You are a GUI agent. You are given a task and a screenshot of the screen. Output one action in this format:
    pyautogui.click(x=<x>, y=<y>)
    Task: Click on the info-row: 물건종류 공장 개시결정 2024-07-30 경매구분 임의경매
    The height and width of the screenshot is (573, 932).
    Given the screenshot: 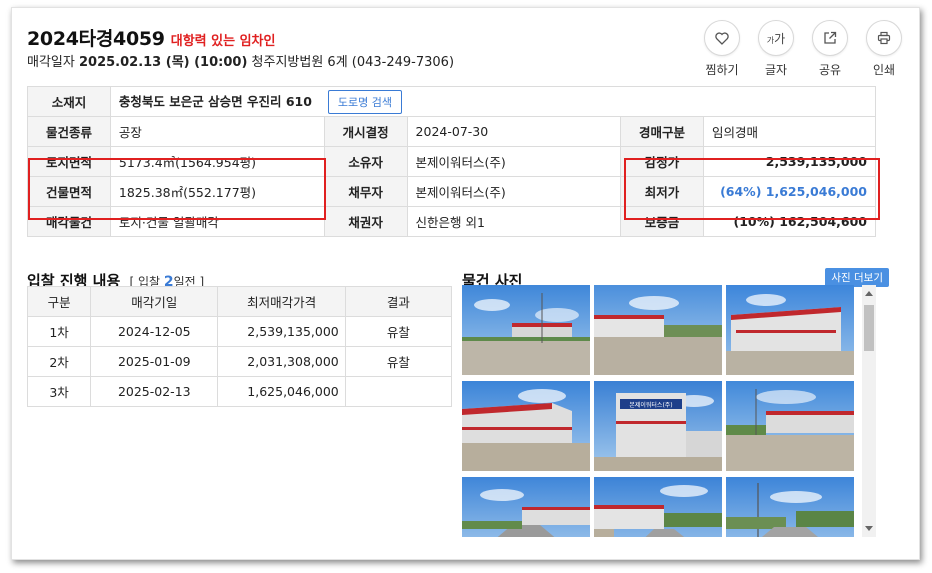 What is the action you would take?
    pyautogui.click(x=452, y=131)
    